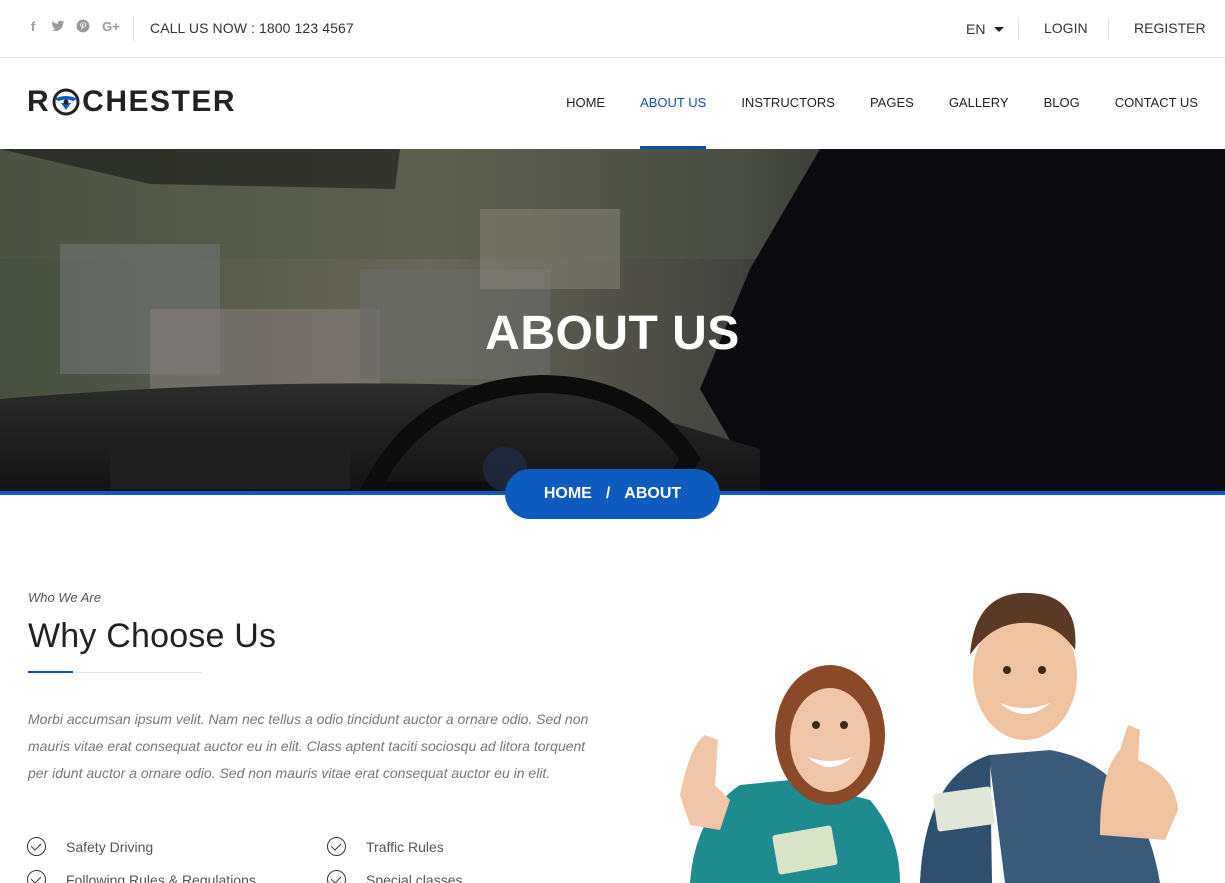 The width and height of the screenshot is (1225, 883). I want to click on breadcrumb-current: ABOUT, so click(653, 493).